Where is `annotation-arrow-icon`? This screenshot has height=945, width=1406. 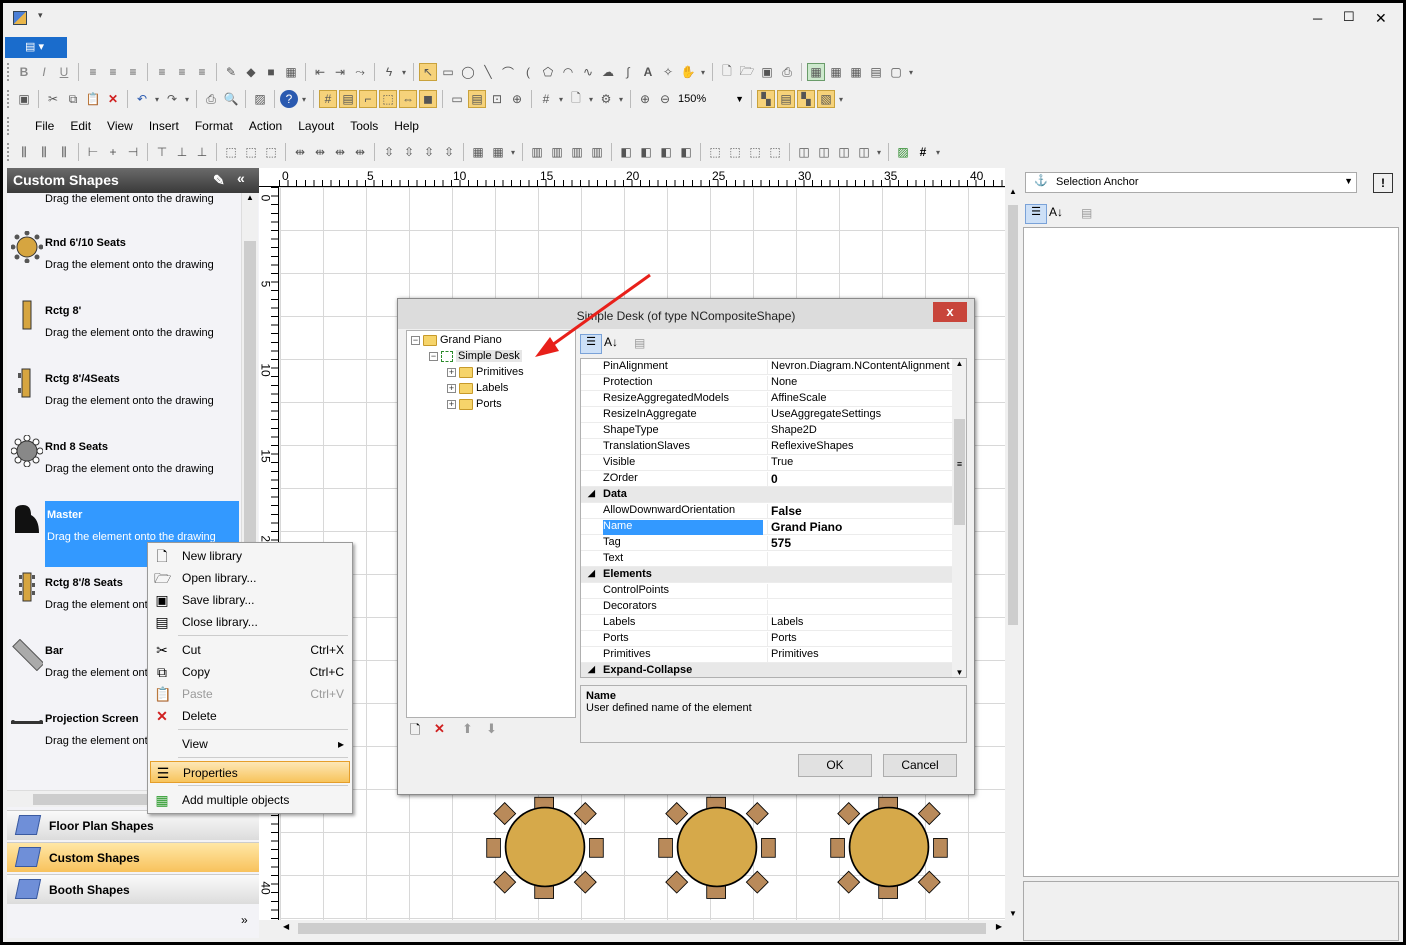
annotation-arrow-icon is located at coordinates (593, 315).